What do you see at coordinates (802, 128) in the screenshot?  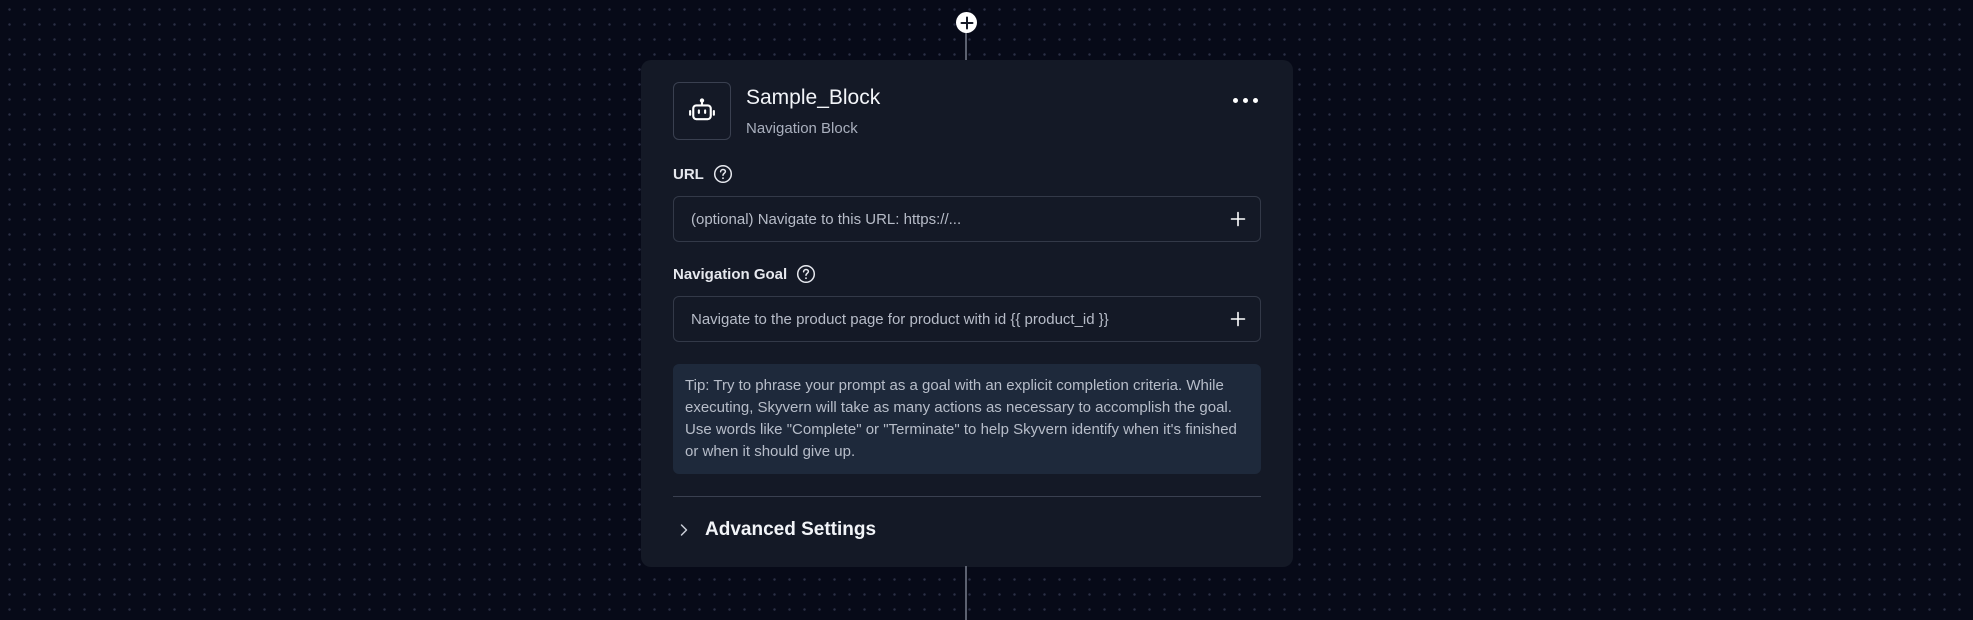 I see `node-subtitle: Navigation Block` at bounding box center [802, 128].